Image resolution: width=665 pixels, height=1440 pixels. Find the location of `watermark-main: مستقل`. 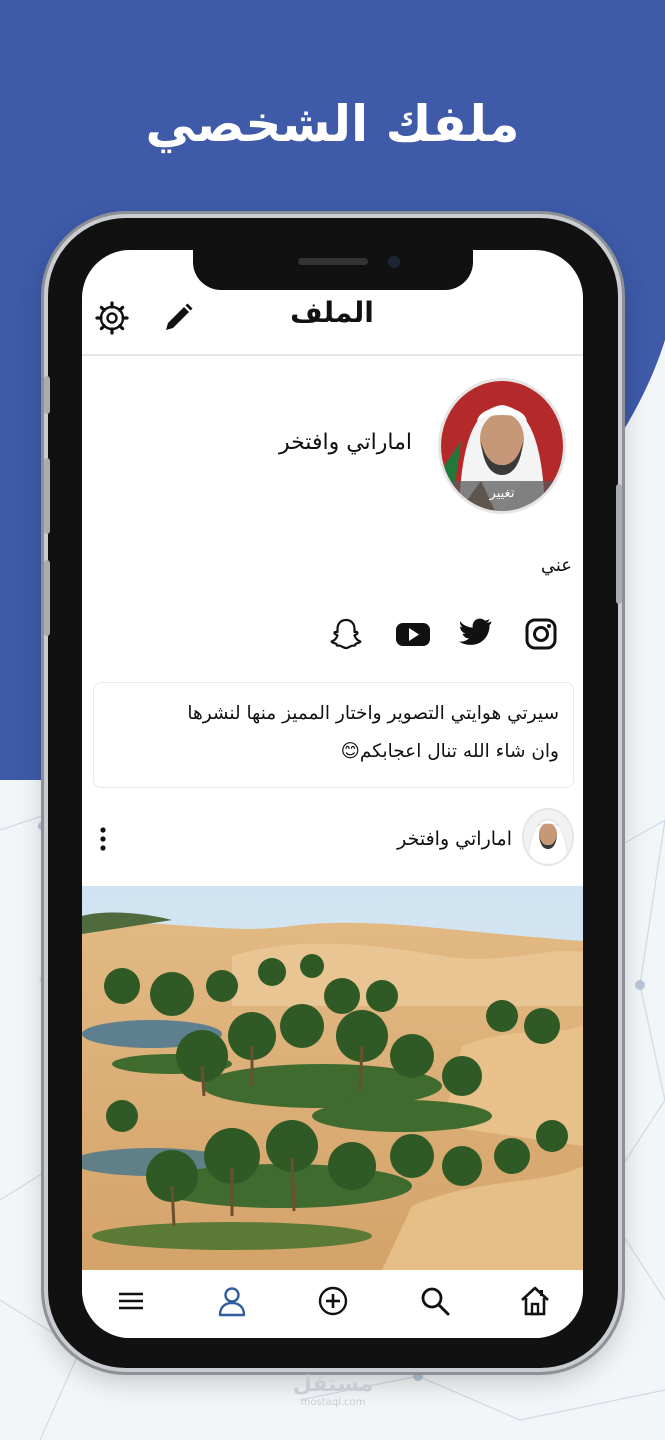

watermark-main: مستقل is located at coordinates (333, 1384).